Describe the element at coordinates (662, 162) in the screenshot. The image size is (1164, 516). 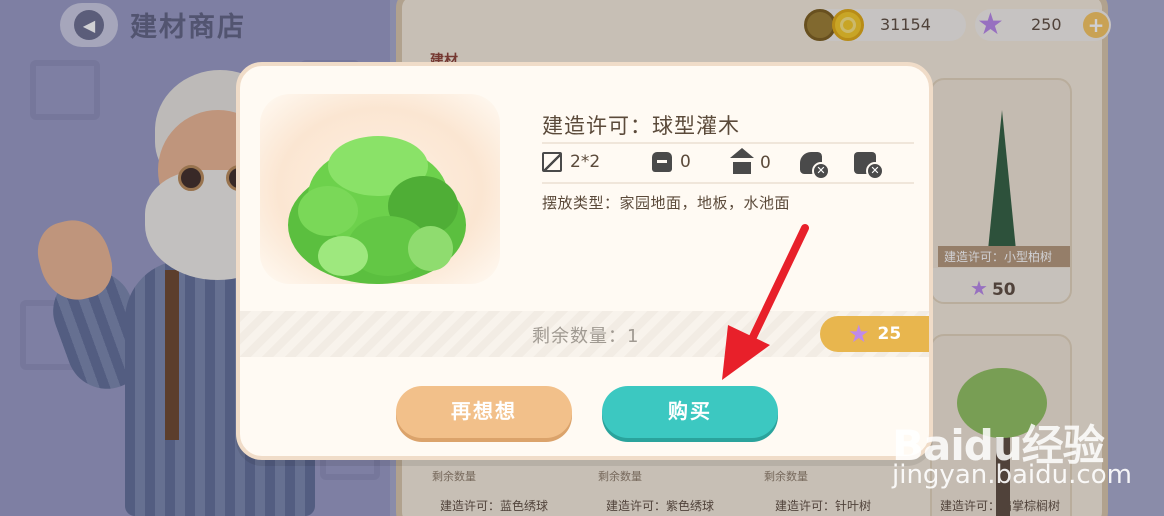
I see `bag-icon` at that location.